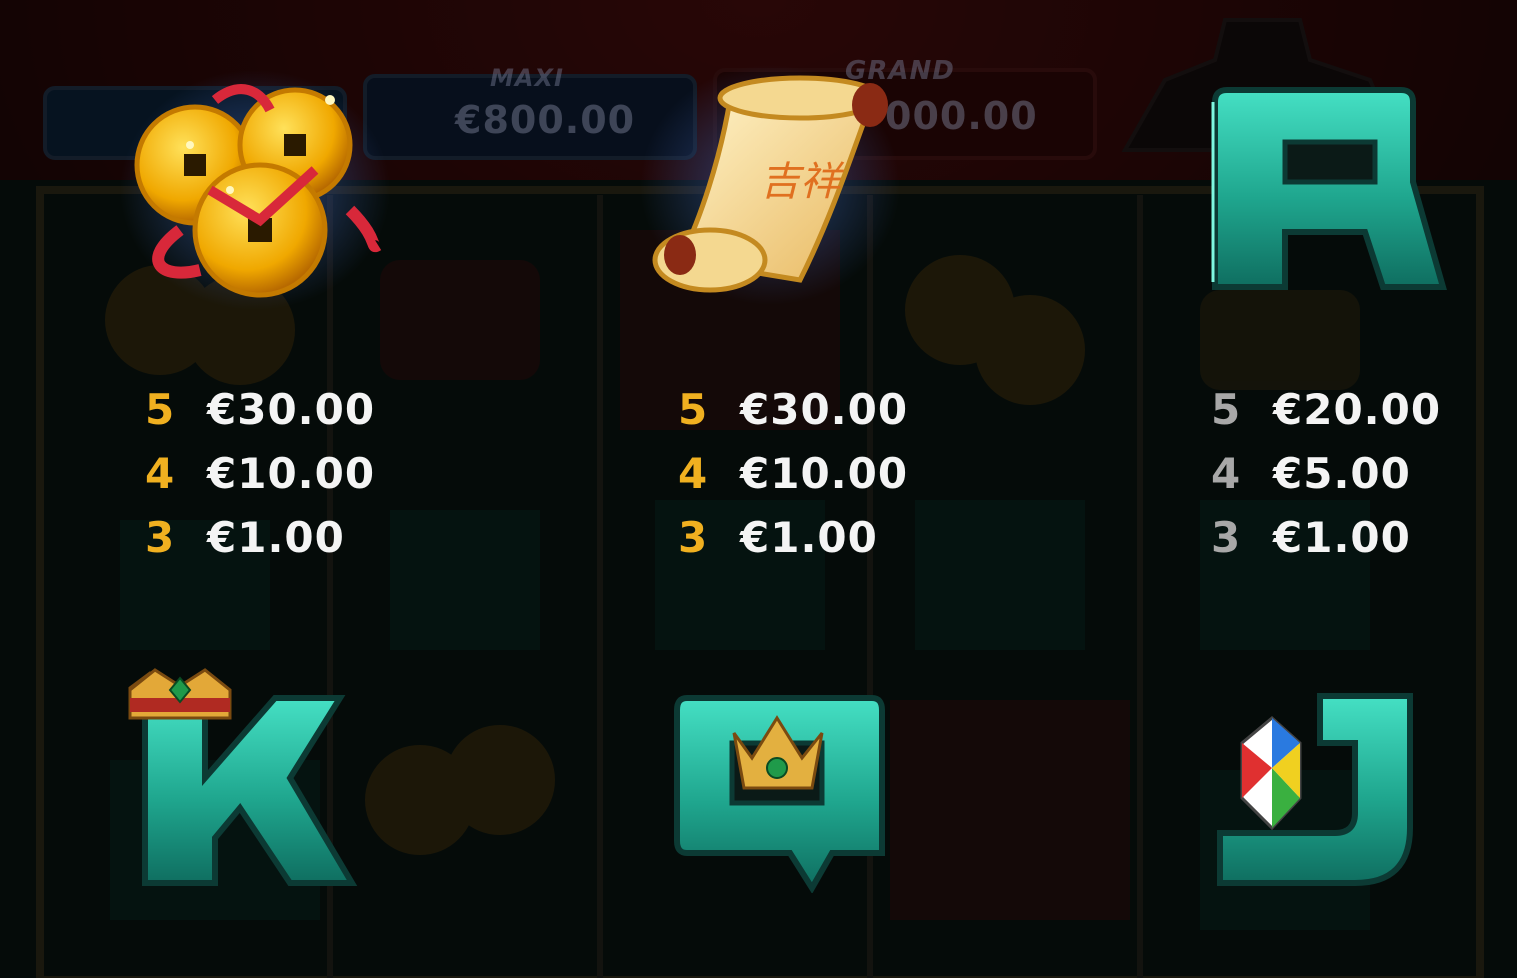  Describe the element at coordinates (243, 777) in the screenshot. I see `letter-k-crown-icon` at that location.